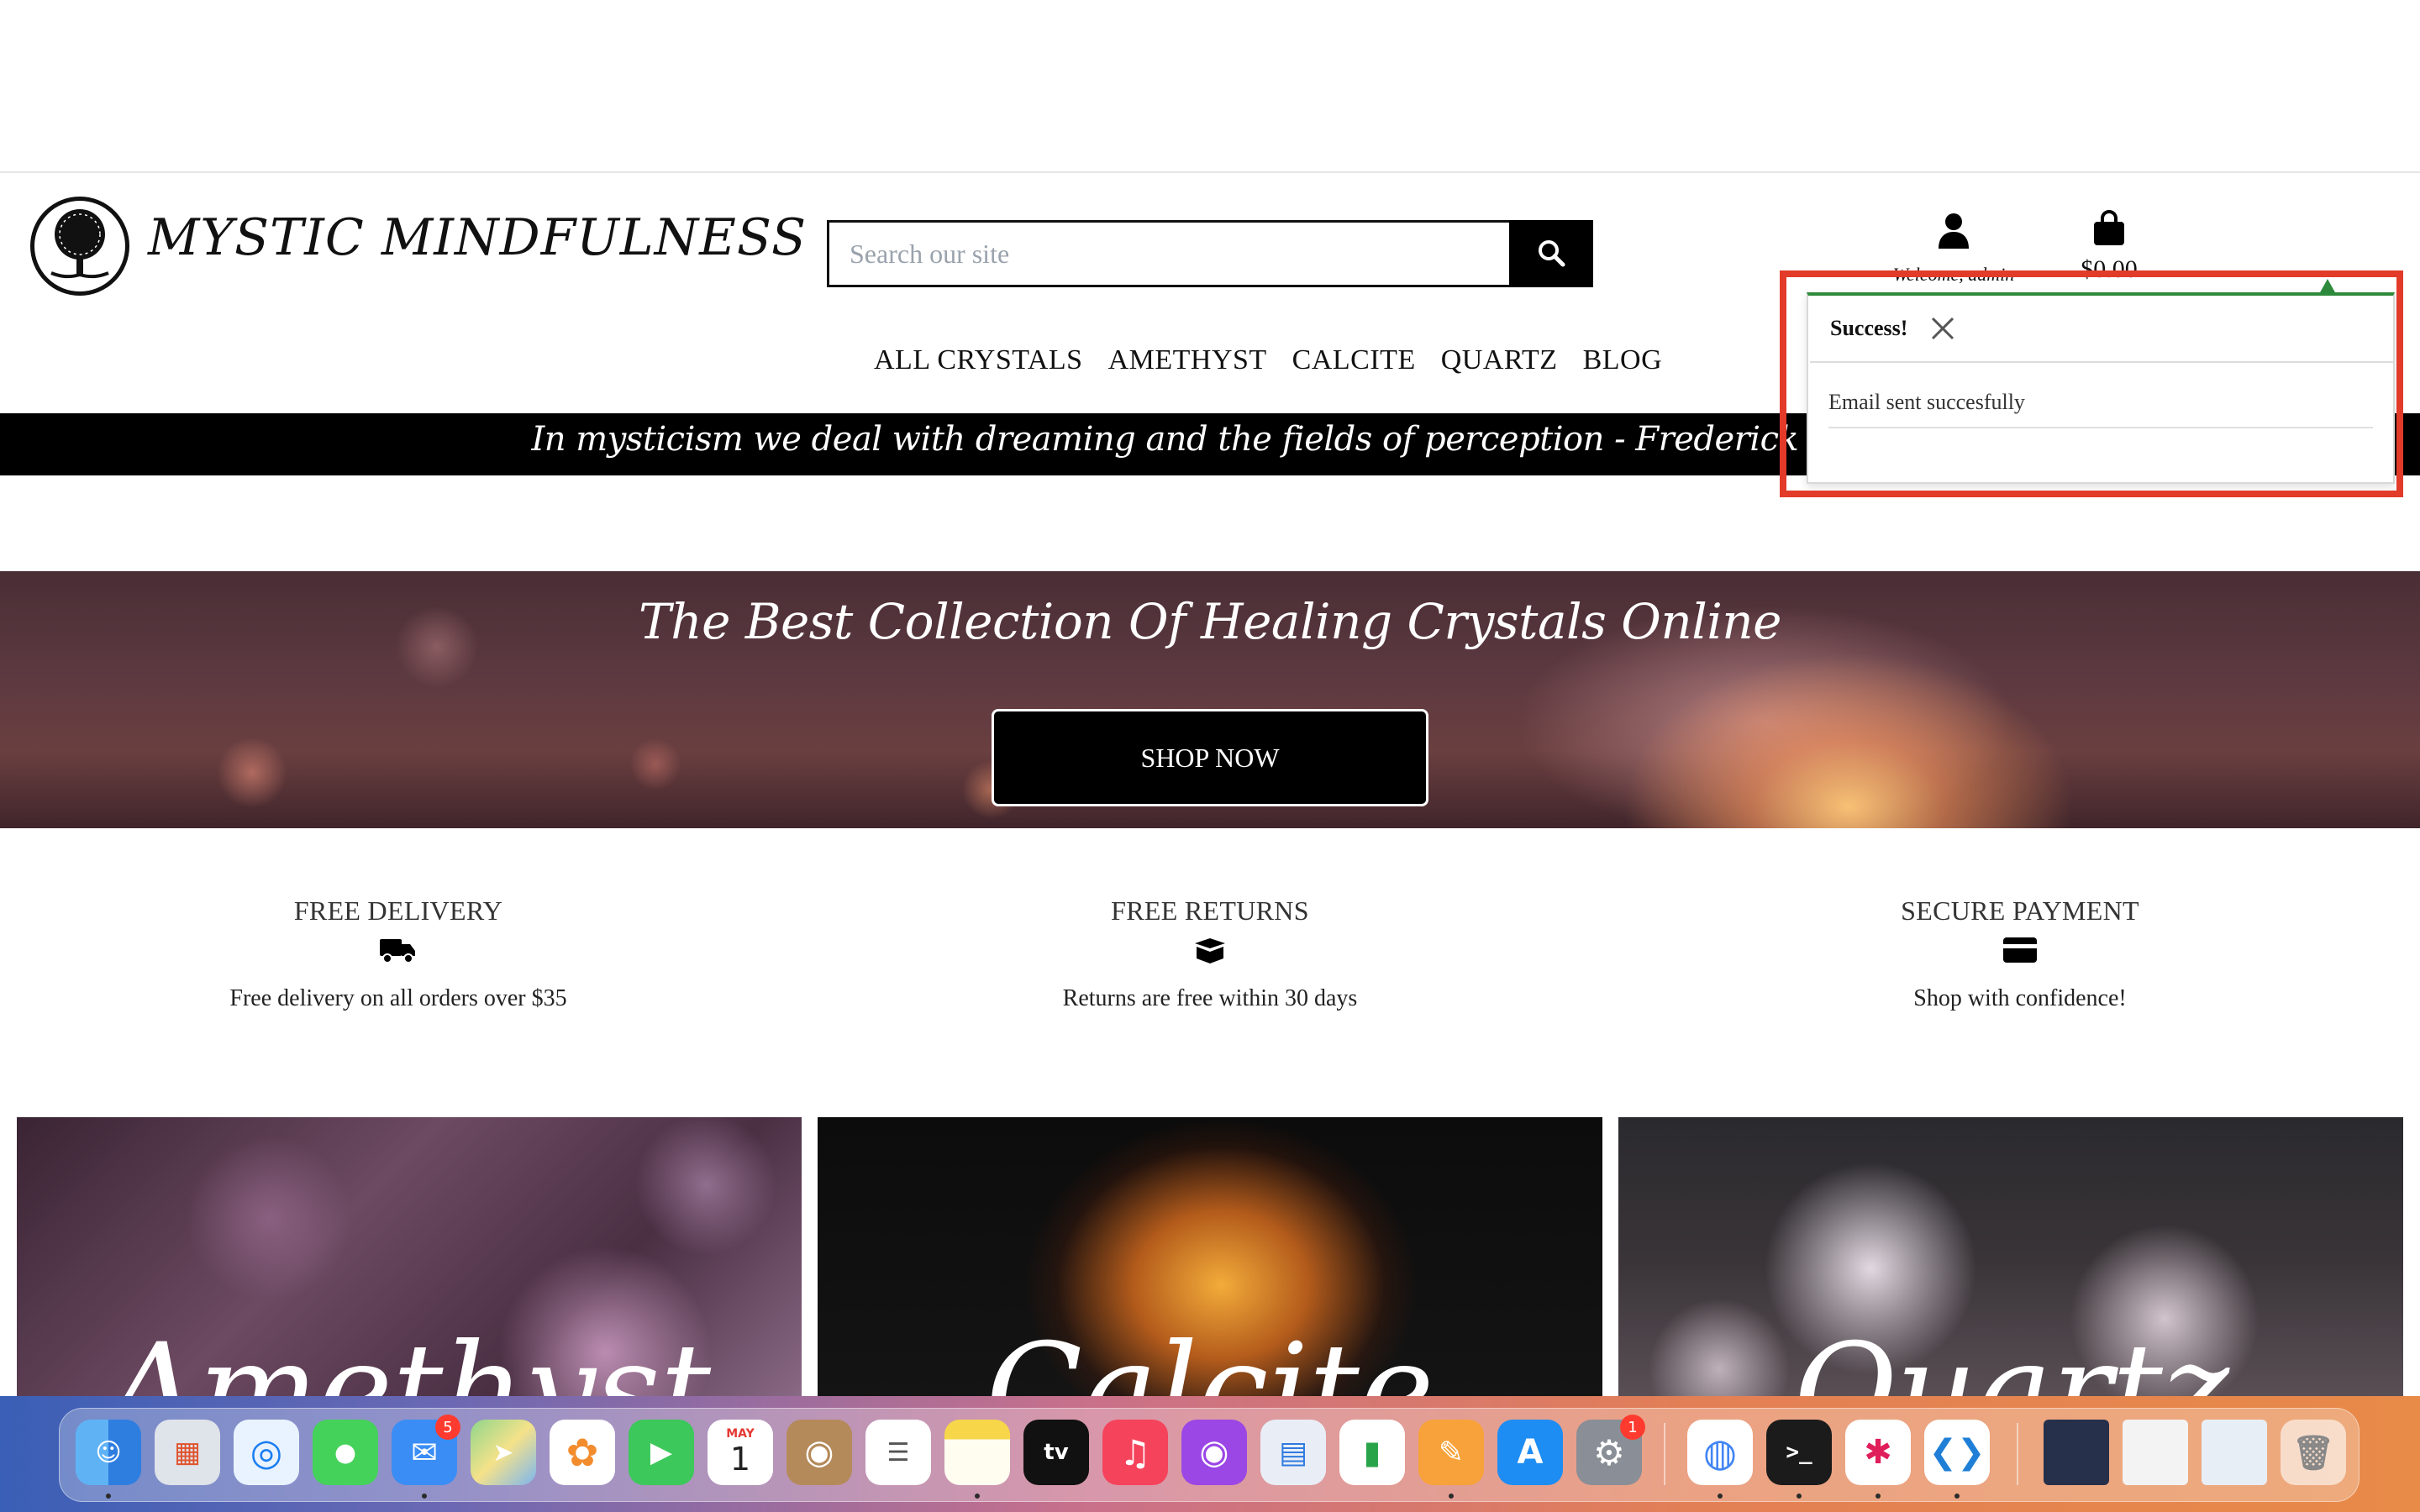 The width and height of the screenshot is (2420, 1512). I want to click on maps-icon: ➤, so click(503, 1452).